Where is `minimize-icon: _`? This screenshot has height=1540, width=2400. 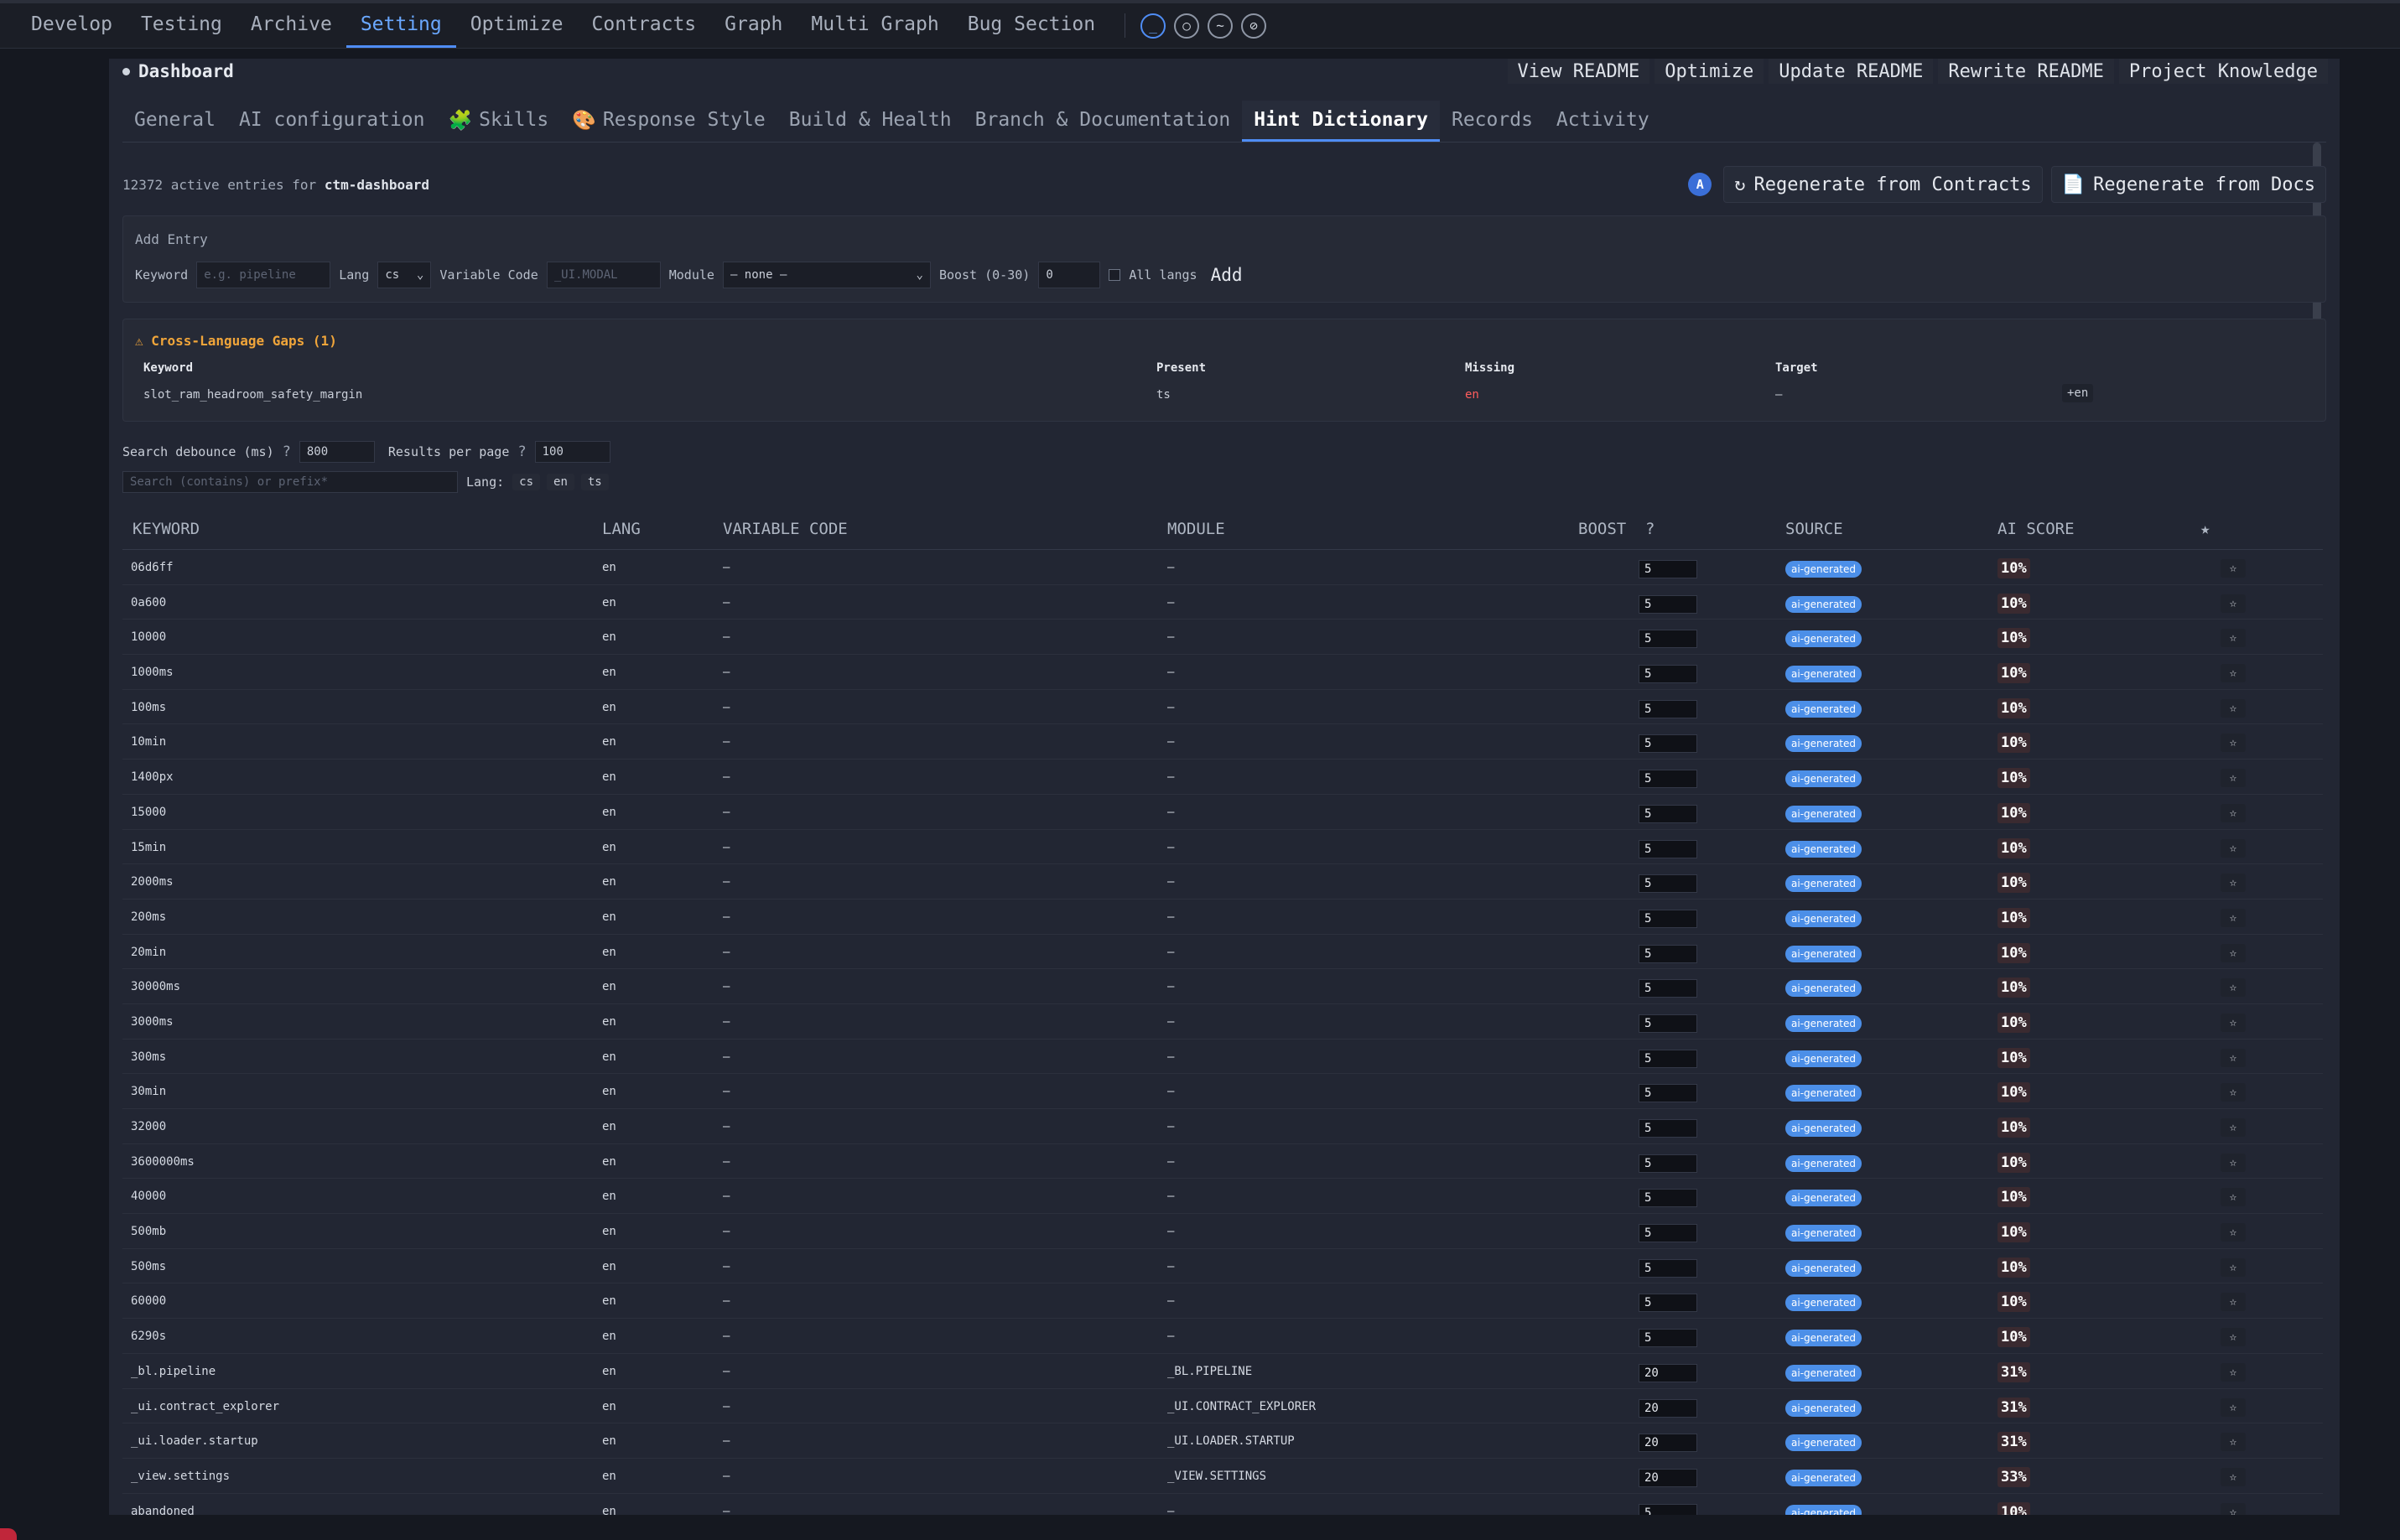 minimize-icon: _ is located at coordinates (1153, 26).